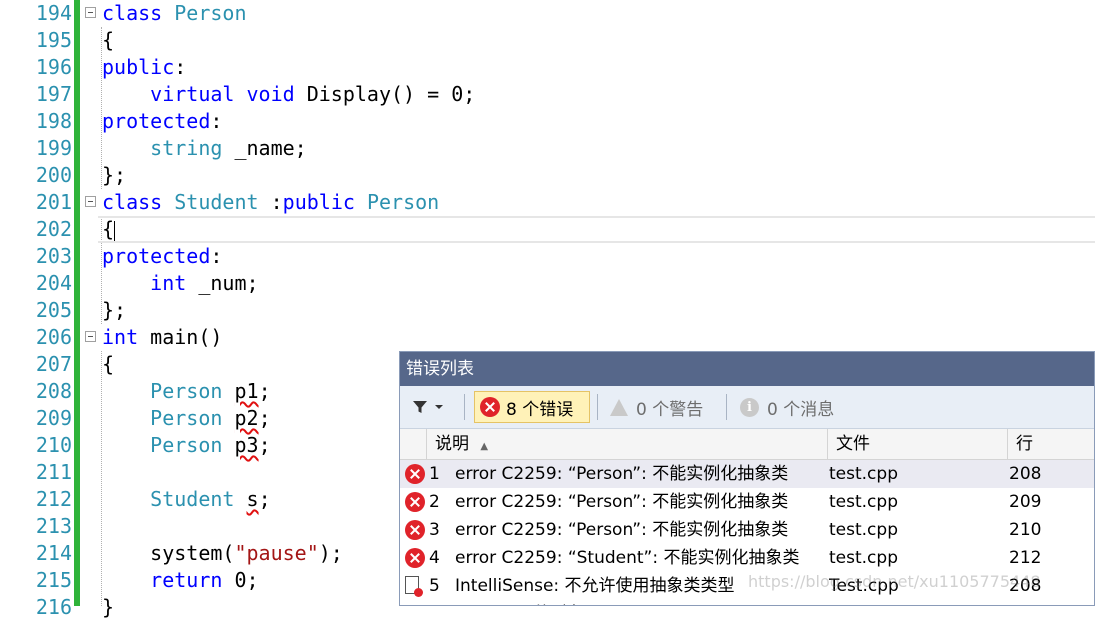 The width and height of the screenshot is (1095, 621). Describe the element at coordinates (749, 407) in the screenshot. I see `info-icon: i` at that location.